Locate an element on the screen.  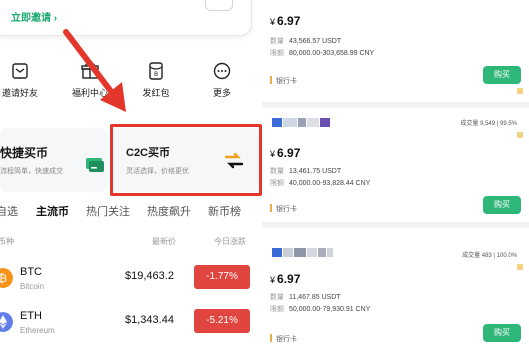
more-button: 更多 is located at coordinates (222, 80).